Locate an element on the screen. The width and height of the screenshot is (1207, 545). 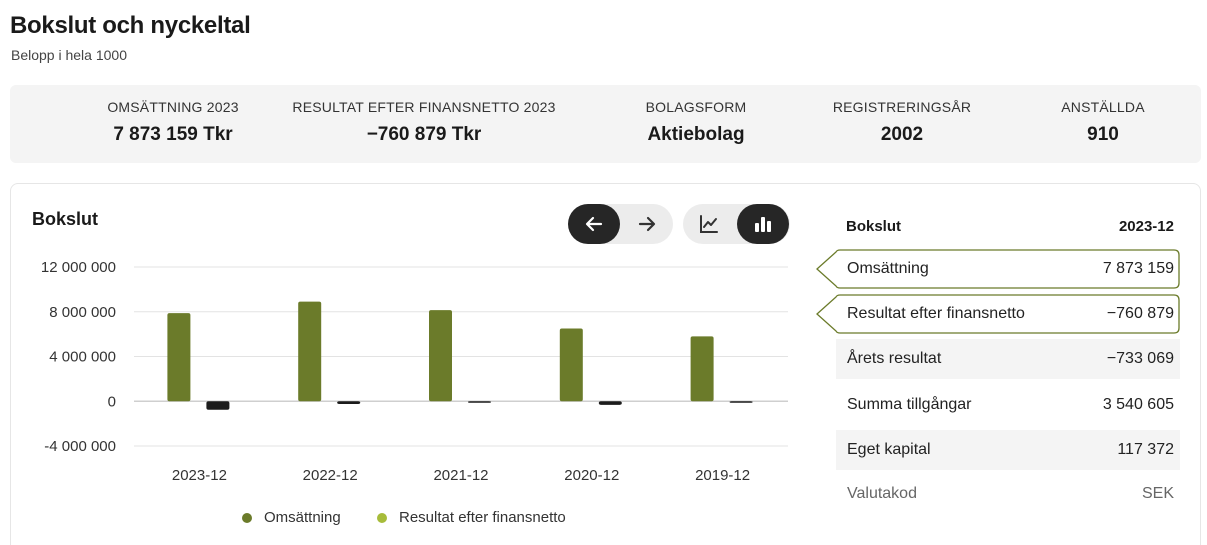
line-chart-icon is located at coordinates (709, 224).